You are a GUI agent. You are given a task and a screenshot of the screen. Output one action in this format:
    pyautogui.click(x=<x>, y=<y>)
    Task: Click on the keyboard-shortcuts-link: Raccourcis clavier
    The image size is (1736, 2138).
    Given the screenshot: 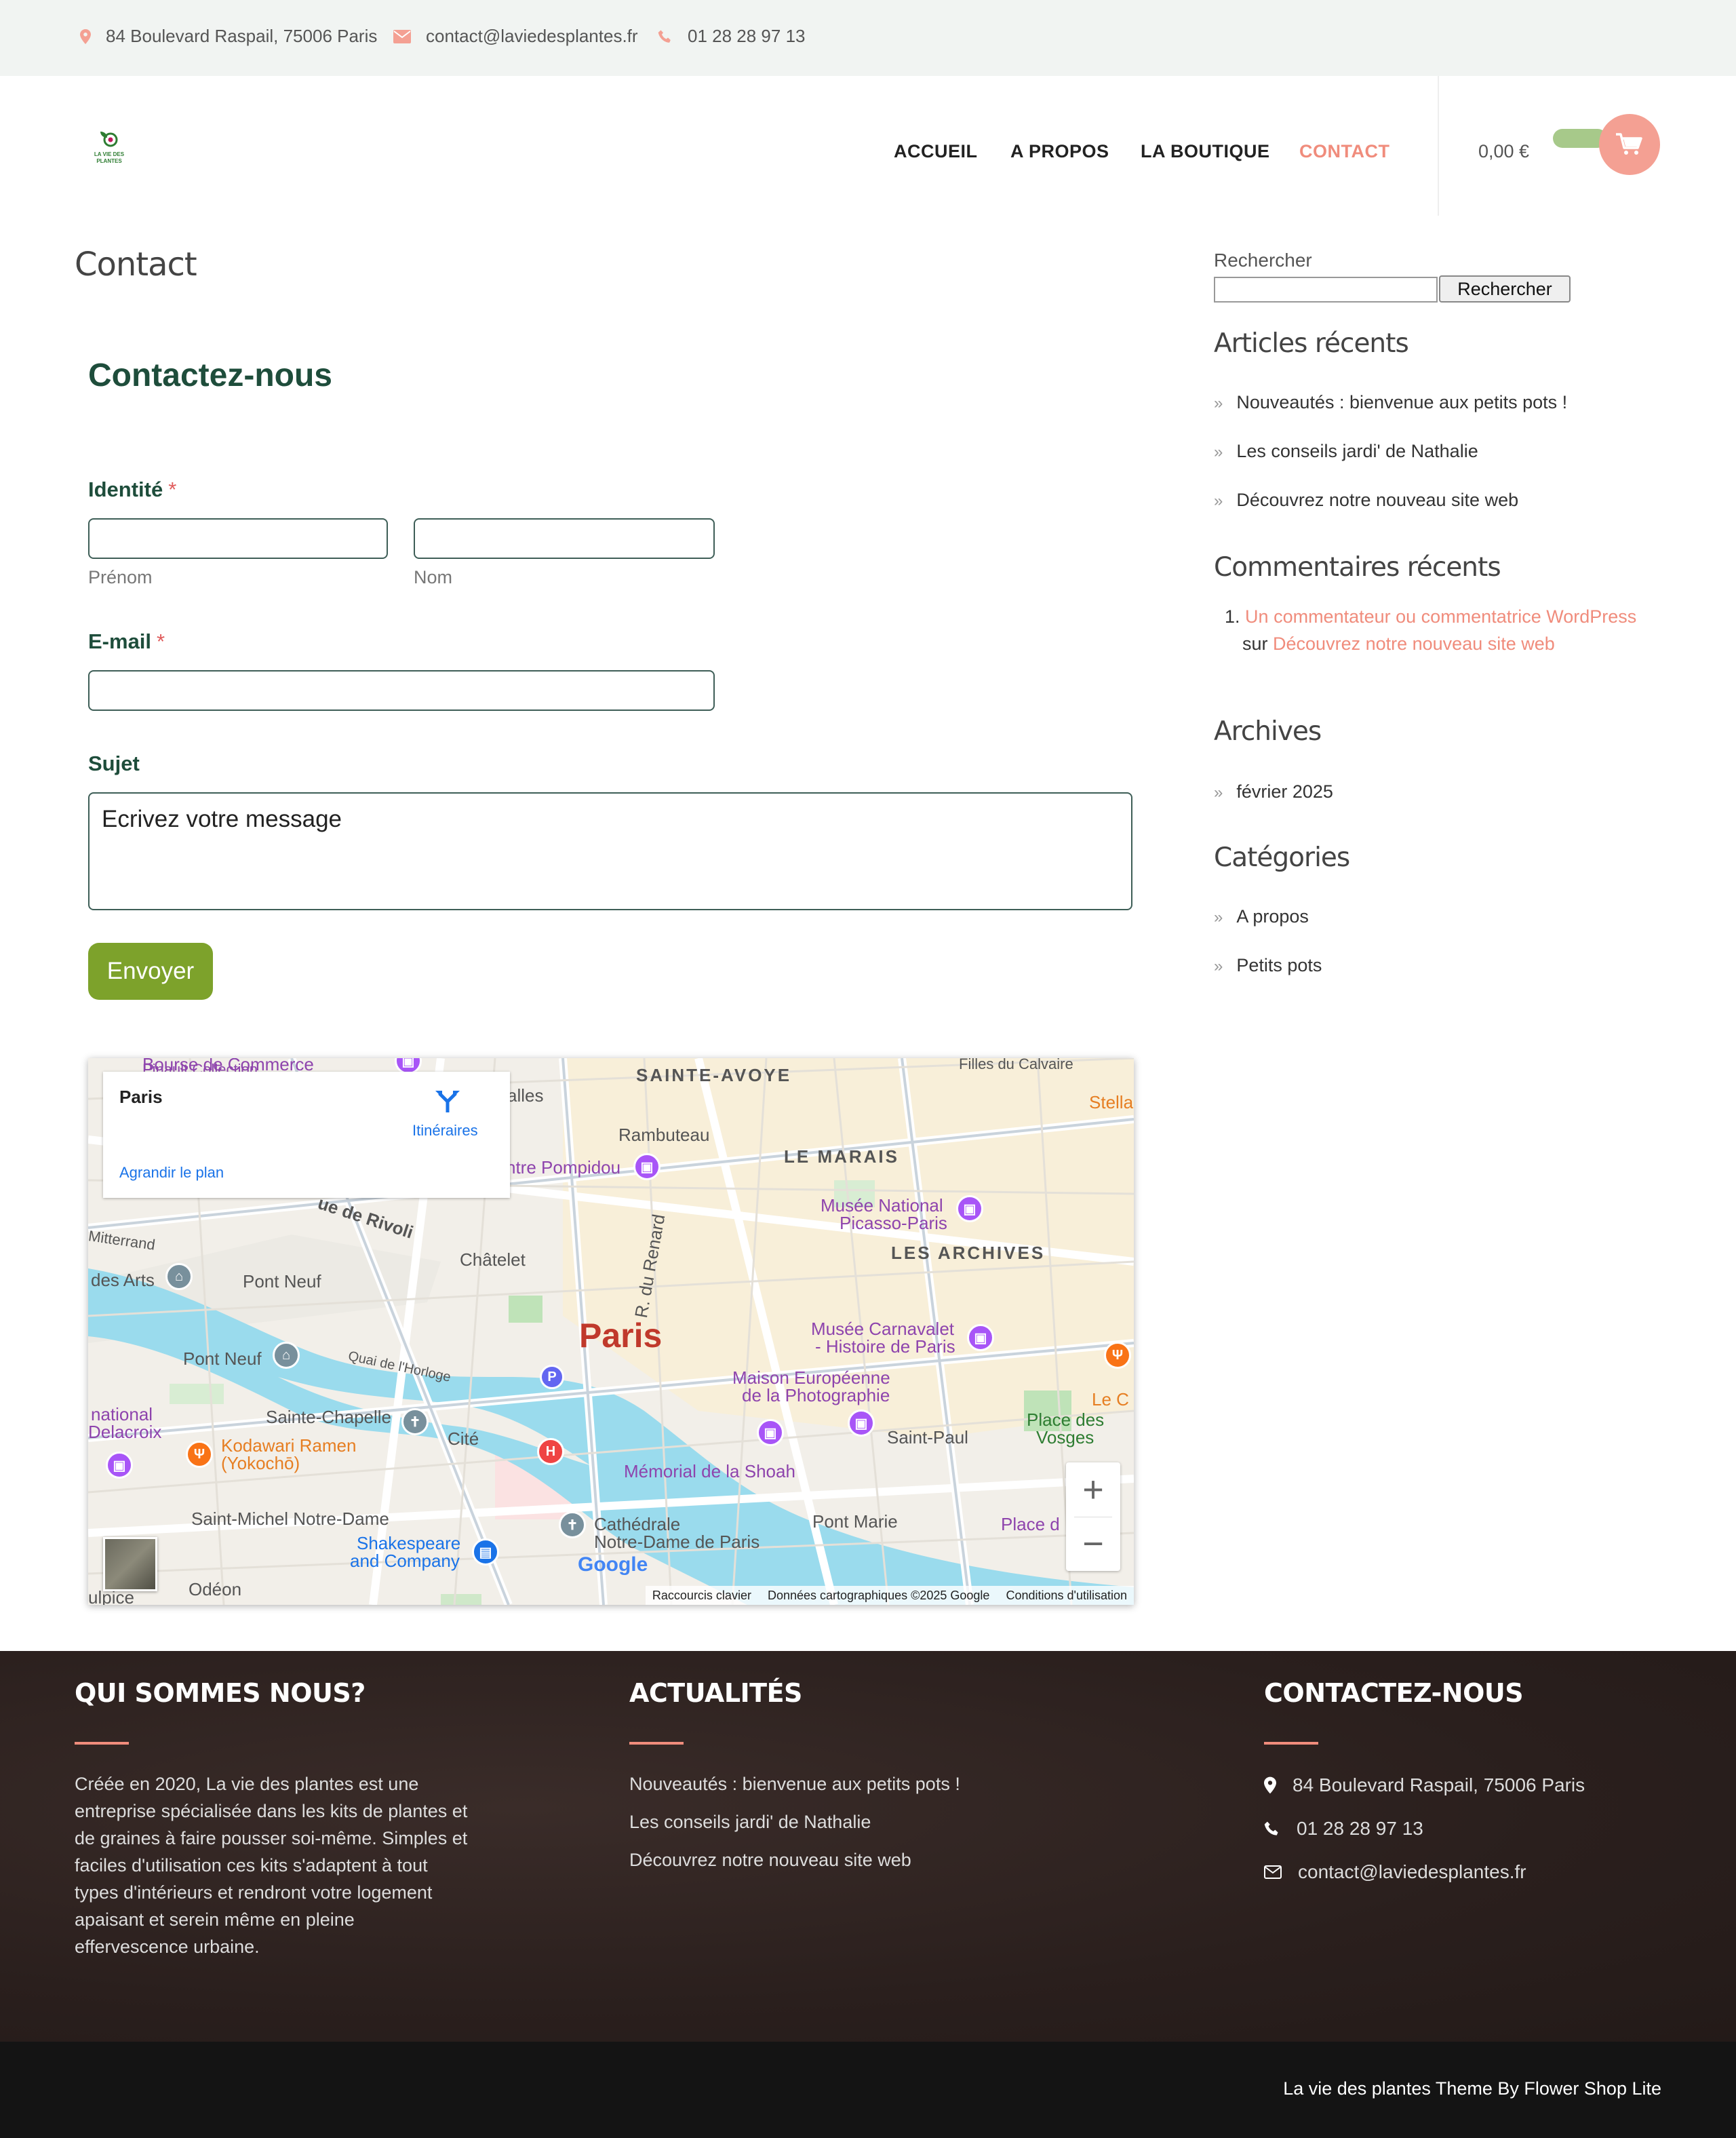 What is the action you would take?
    pyautogui.click(x=701, y=1596)
    